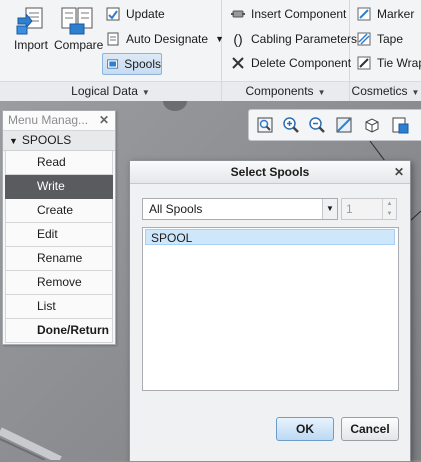  What do you see at coordinates (364, 63) in the screenshot?
I see `tie-wrap-icon` at bounding box center [364, 63].